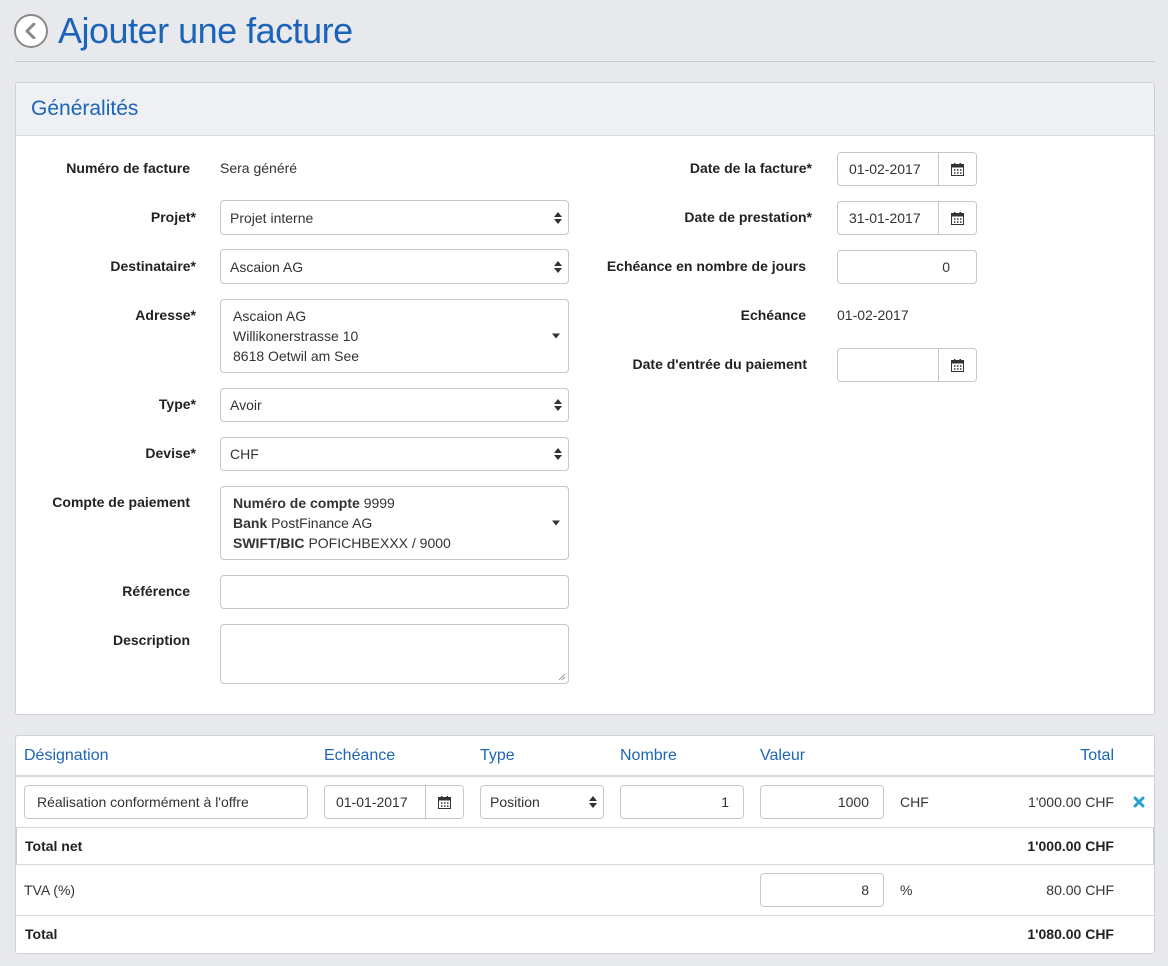 The width and height of the screenshot is (1168, 966). Describe the element at coordinates (822, 890) in the screenshot. I see `tva-rate-input: 8` at that location.